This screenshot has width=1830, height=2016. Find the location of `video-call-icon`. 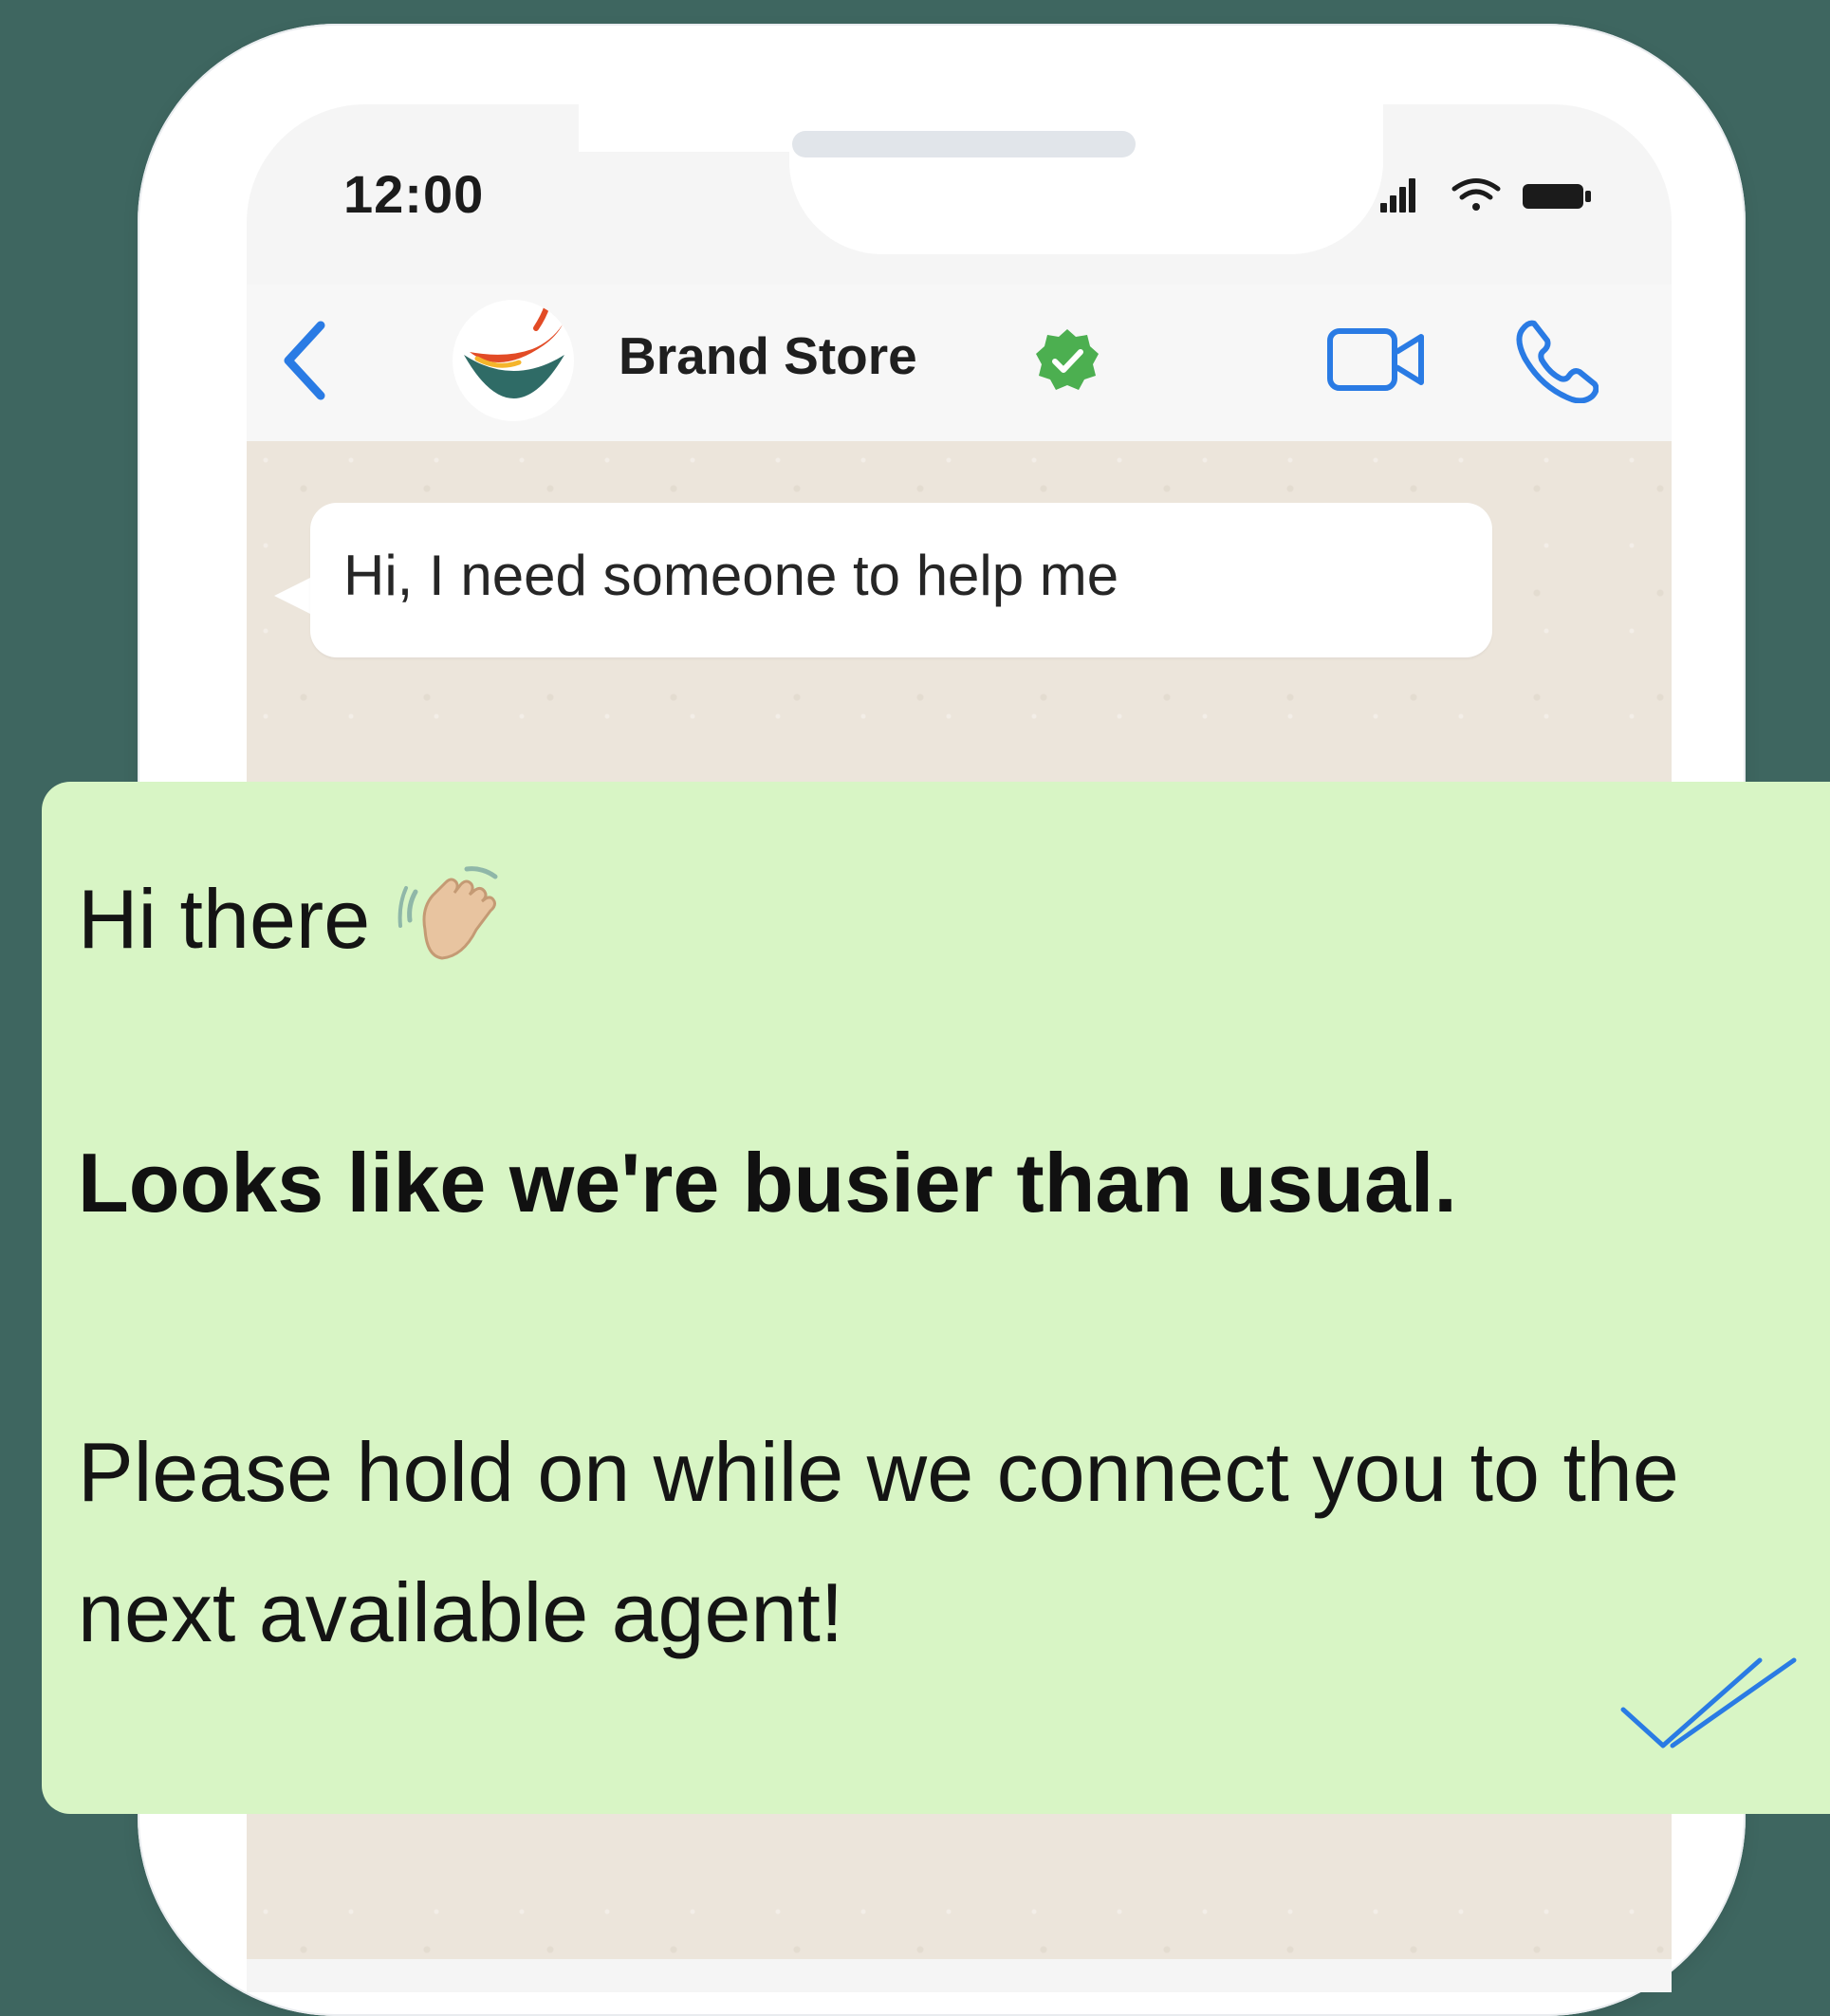

video-call-icon is located at coordinates (1377, 359).